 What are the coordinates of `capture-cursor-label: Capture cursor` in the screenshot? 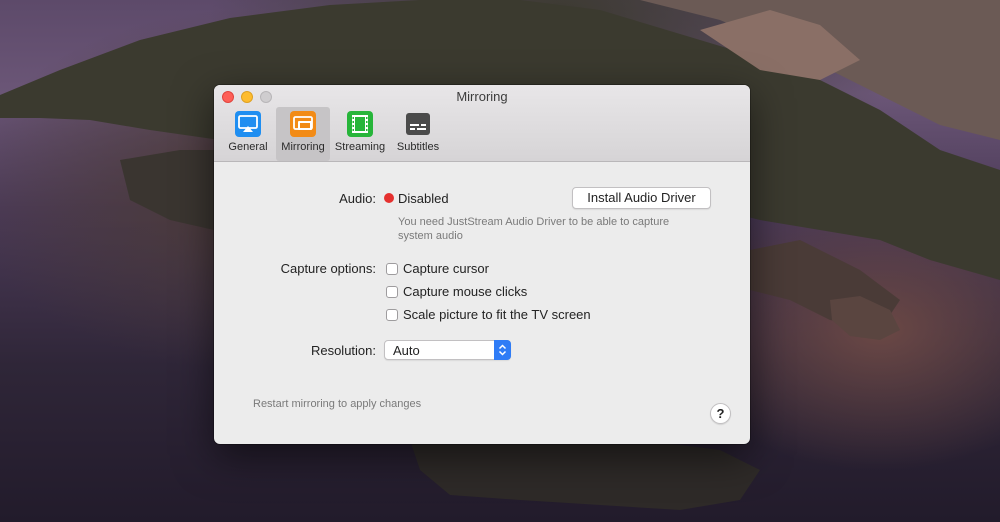 It's located at (446, 268).